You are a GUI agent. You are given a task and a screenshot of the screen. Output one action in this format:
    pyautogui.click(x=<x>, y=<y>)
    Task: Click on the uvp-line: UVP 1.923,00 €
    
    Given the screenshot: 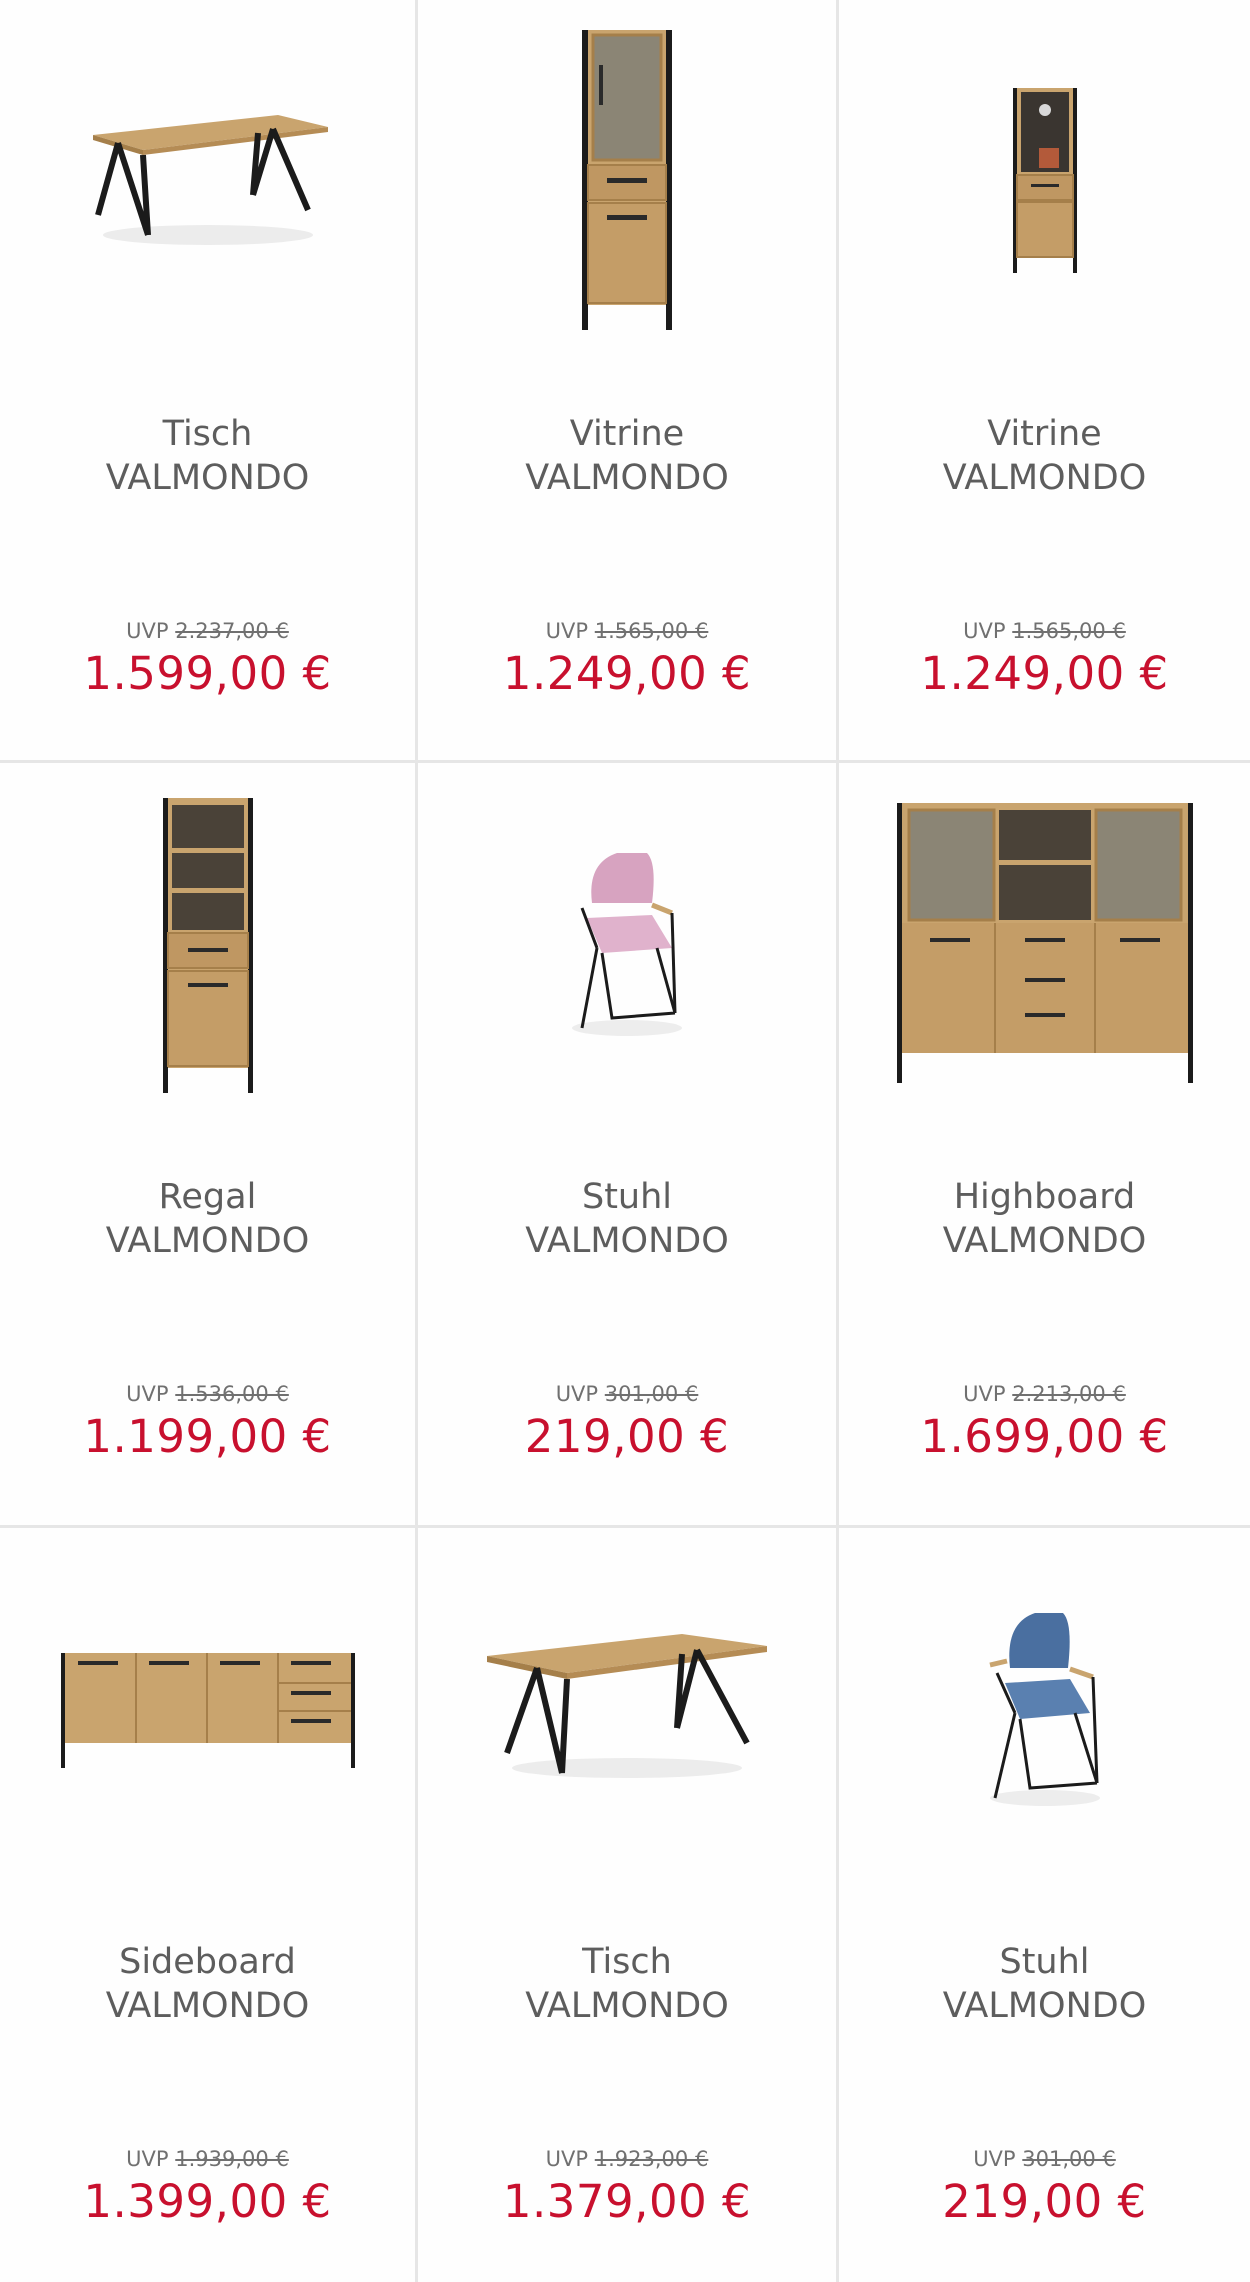 What is the action you would take?
    pyautogui.click(x=627, y=2159)
    